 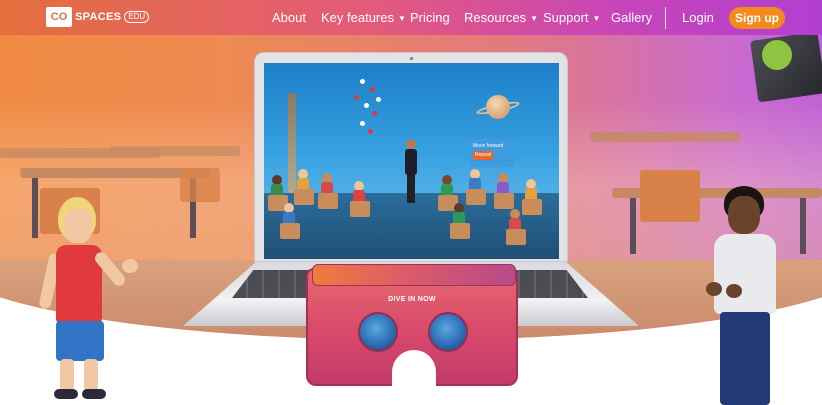 I want to click on laptop-camera, so click(x=411, y=58).